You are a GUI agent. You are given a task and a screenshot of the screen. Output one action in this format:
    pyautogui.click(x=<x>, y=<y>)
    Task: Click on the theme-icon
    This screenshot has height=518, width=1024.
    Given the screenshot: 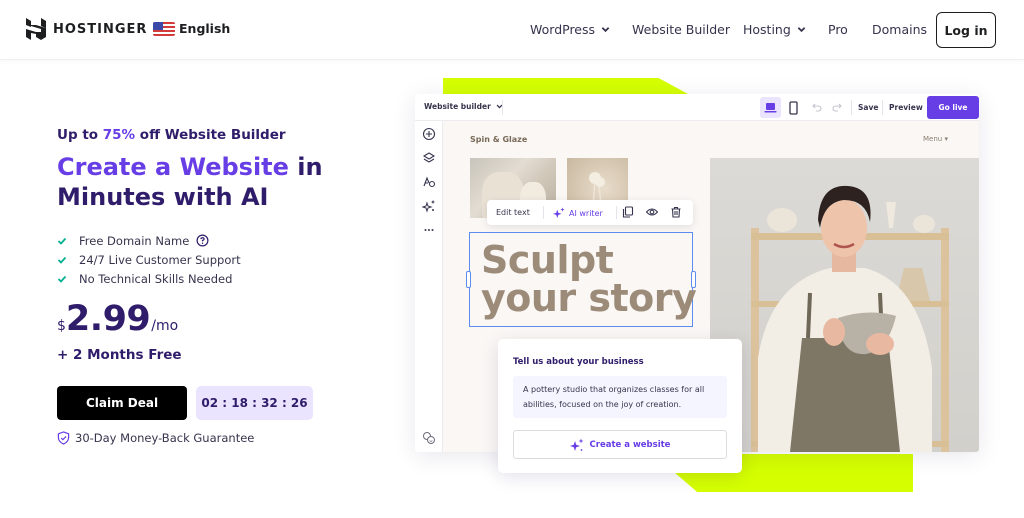 What is the action you would take?
    pyautogui.click(x=429, y=182)
    